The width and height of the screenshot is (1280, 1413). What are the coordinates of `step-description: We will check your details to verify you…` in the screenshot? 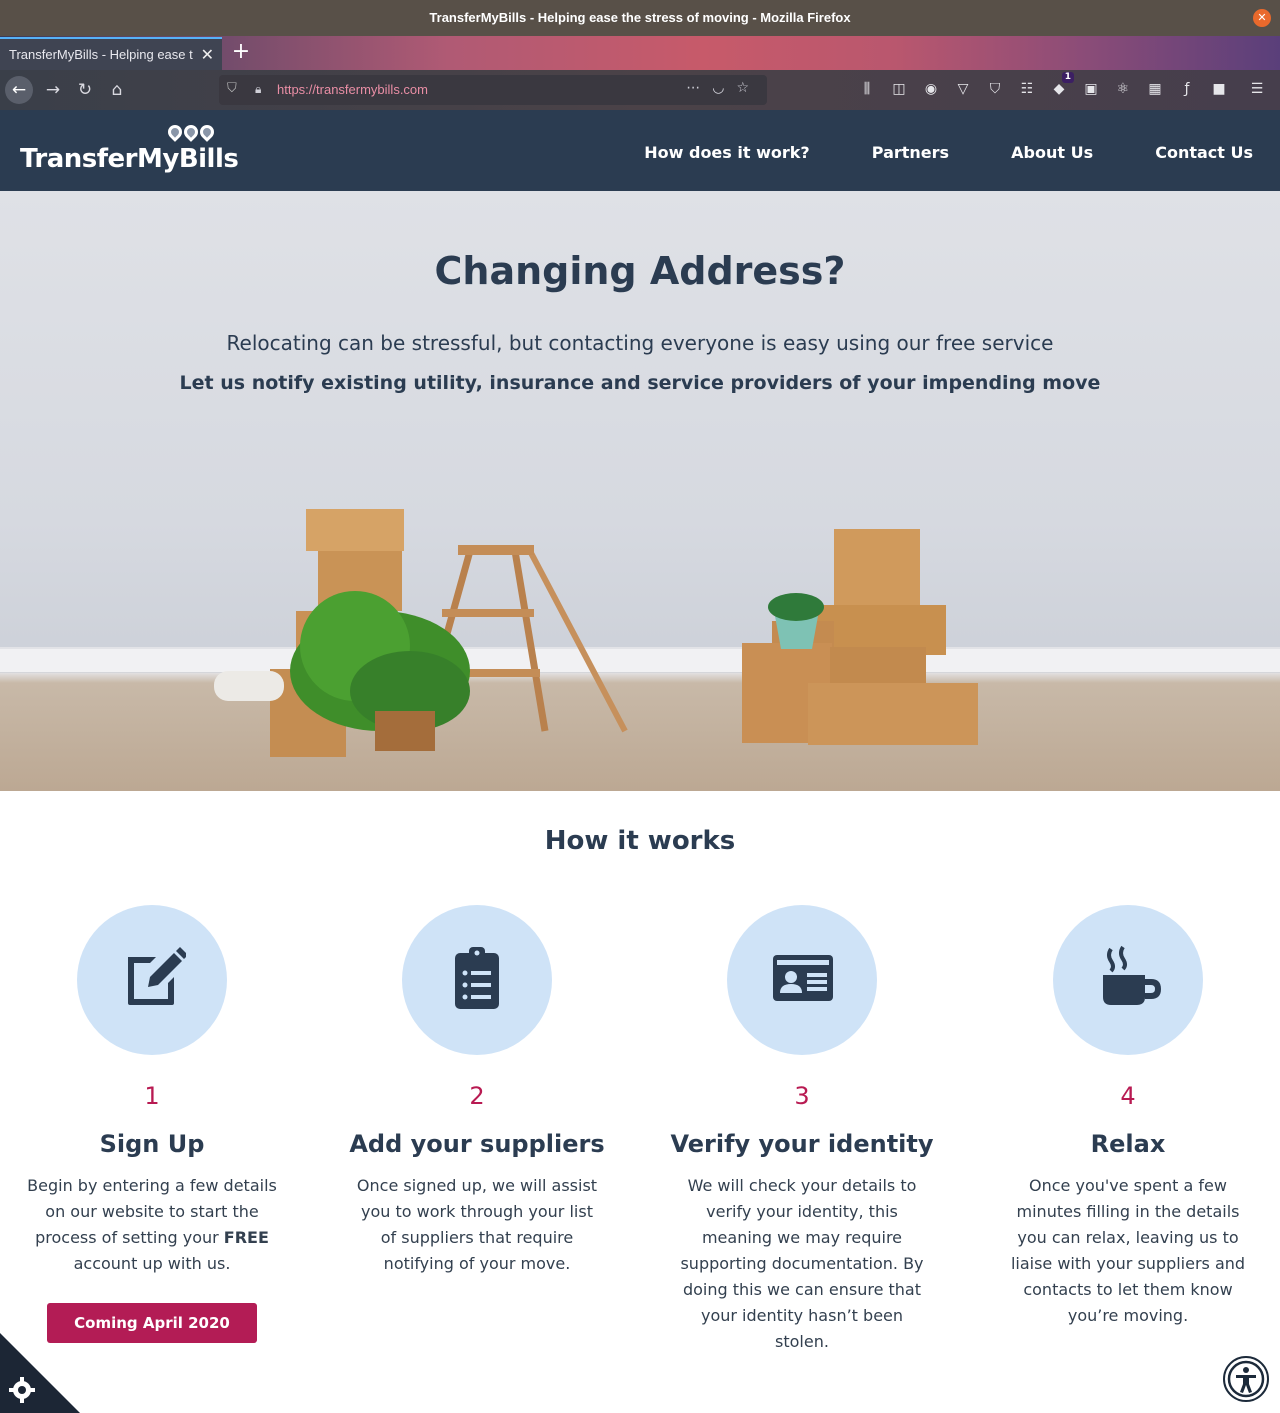 It's located at (802, 1263).